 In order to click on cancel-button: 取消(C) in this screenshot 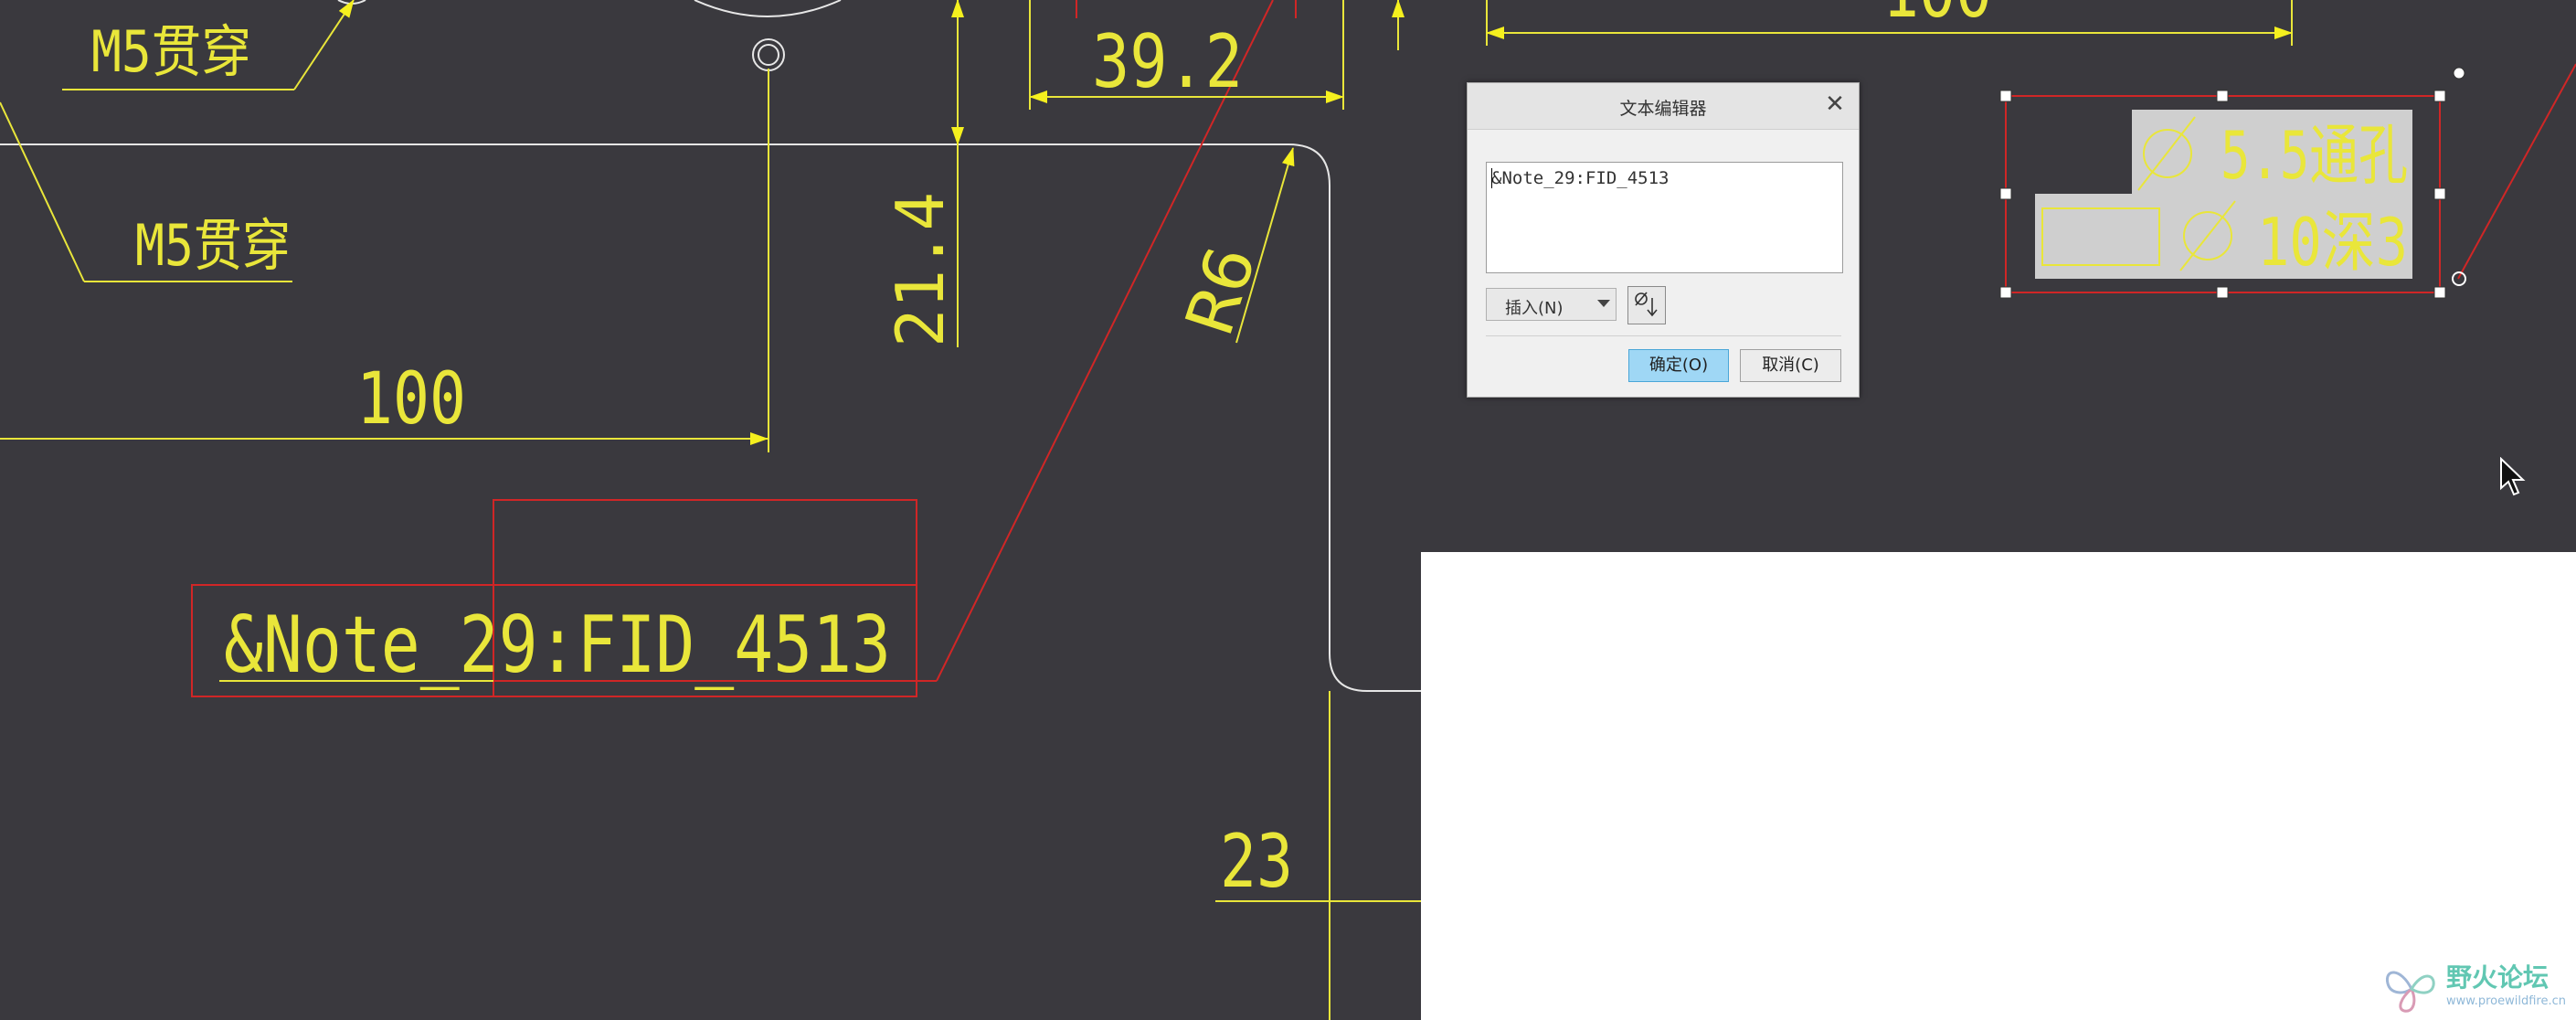, I will do `click(1790, 365)`.